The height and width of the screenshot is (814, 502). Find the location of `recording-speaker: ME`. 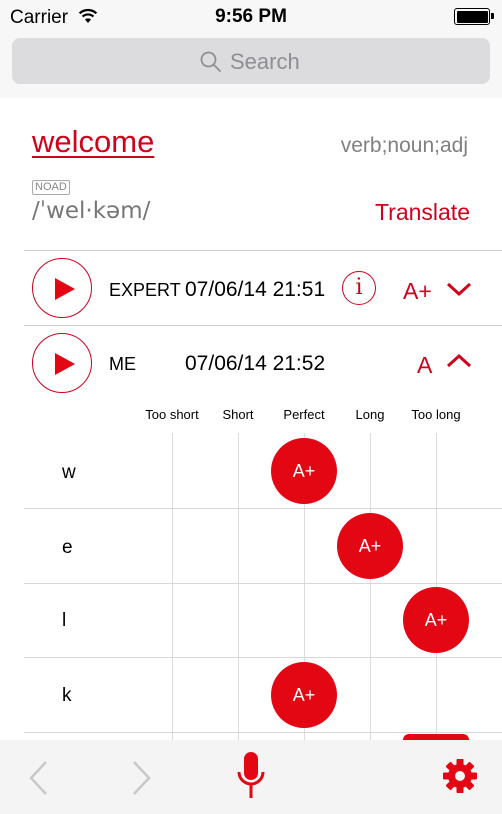

recording-speaker: ME is located at coordinates (122, 364).